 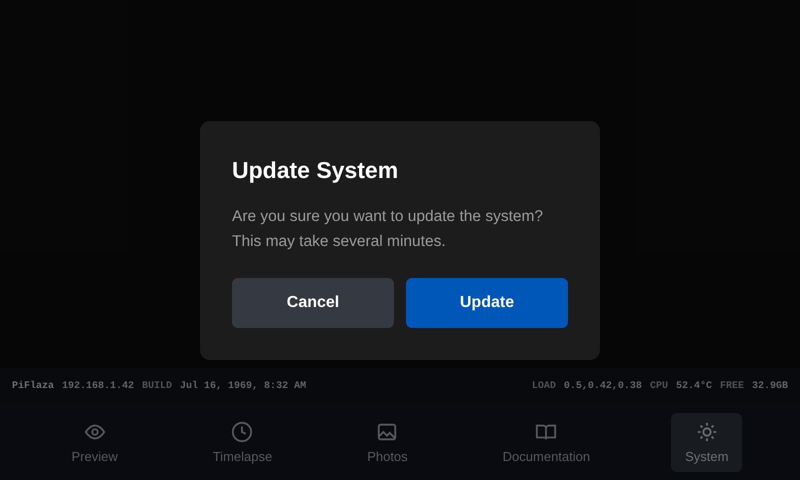 I want to click on nav-tab: System, so click(x=706, y=442).